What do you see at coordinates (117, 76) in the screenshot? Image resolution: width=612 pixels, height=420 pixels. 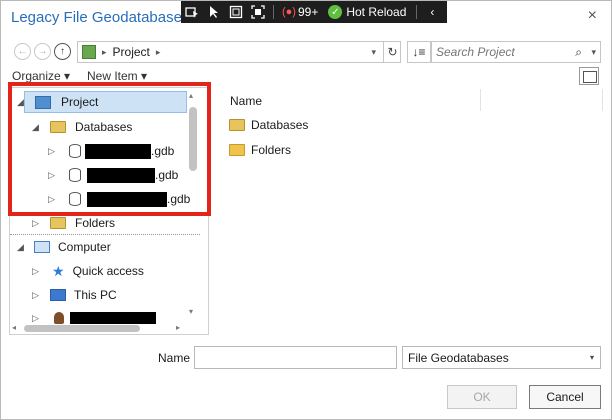 I see `new-item-menu: New Item ▾` at bounding box center [117, 76].